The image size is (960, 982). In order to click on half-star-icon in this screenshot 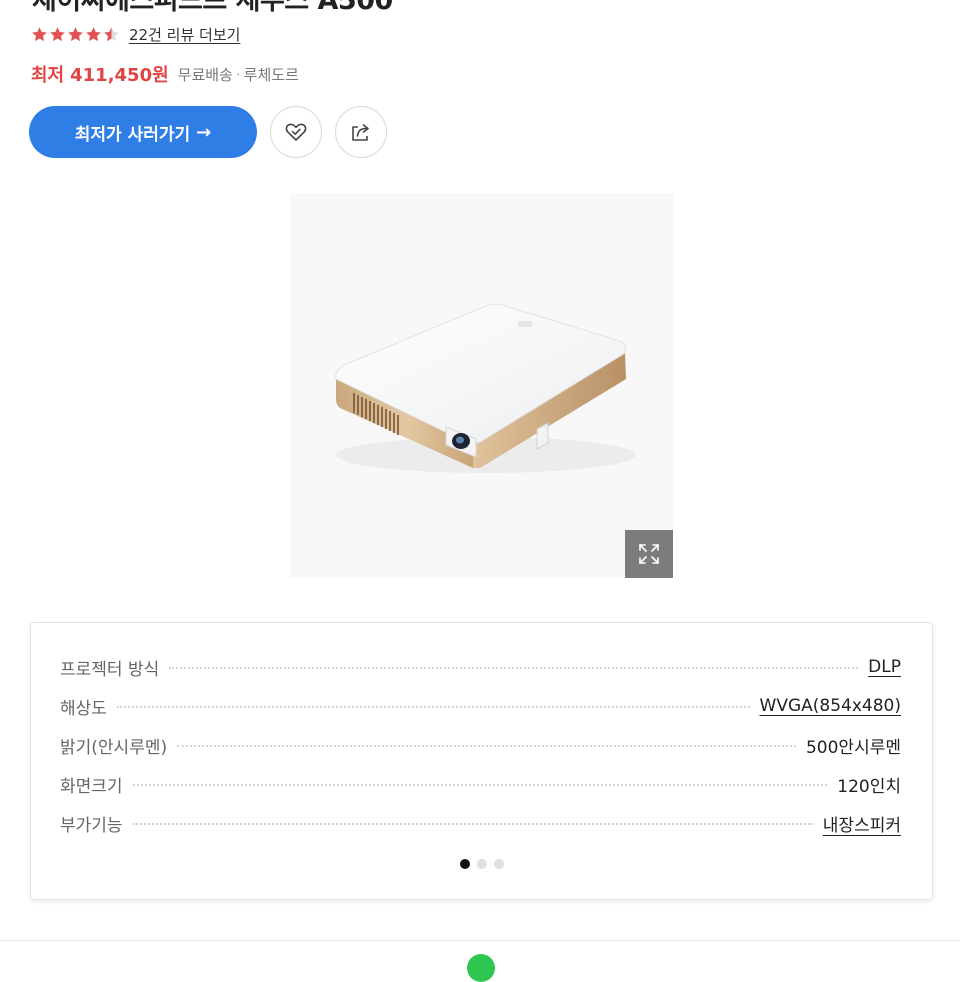, I will do `click(111, 33)`.